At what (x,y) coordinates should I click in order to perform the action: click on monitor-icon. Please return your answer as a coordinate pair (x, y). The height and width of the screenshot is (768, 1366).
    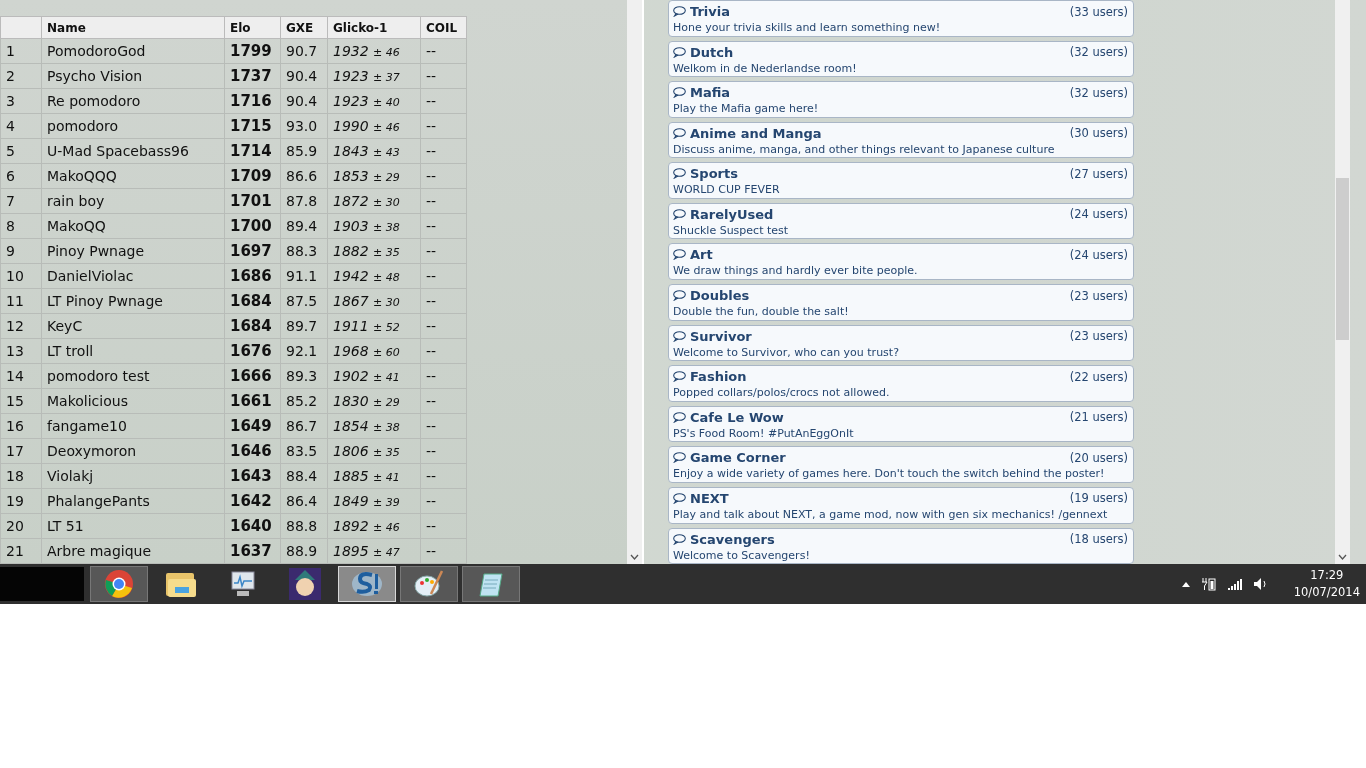
    Looking at the image, I should click on (243, 584).